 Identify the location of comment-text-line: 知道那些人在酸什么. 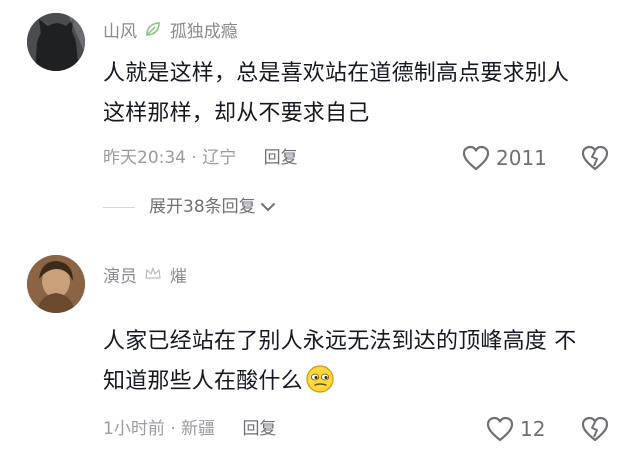
(358, 382).